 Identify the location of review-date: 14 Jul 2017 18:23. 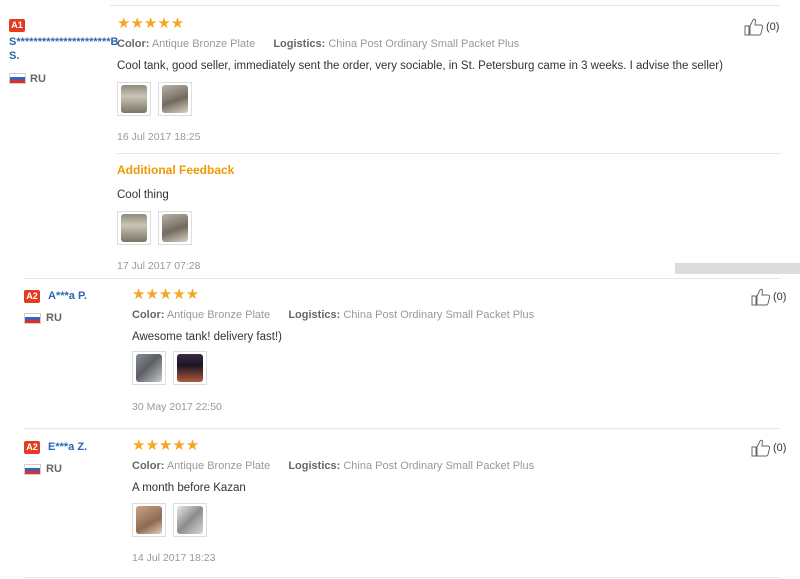
(174, 558).